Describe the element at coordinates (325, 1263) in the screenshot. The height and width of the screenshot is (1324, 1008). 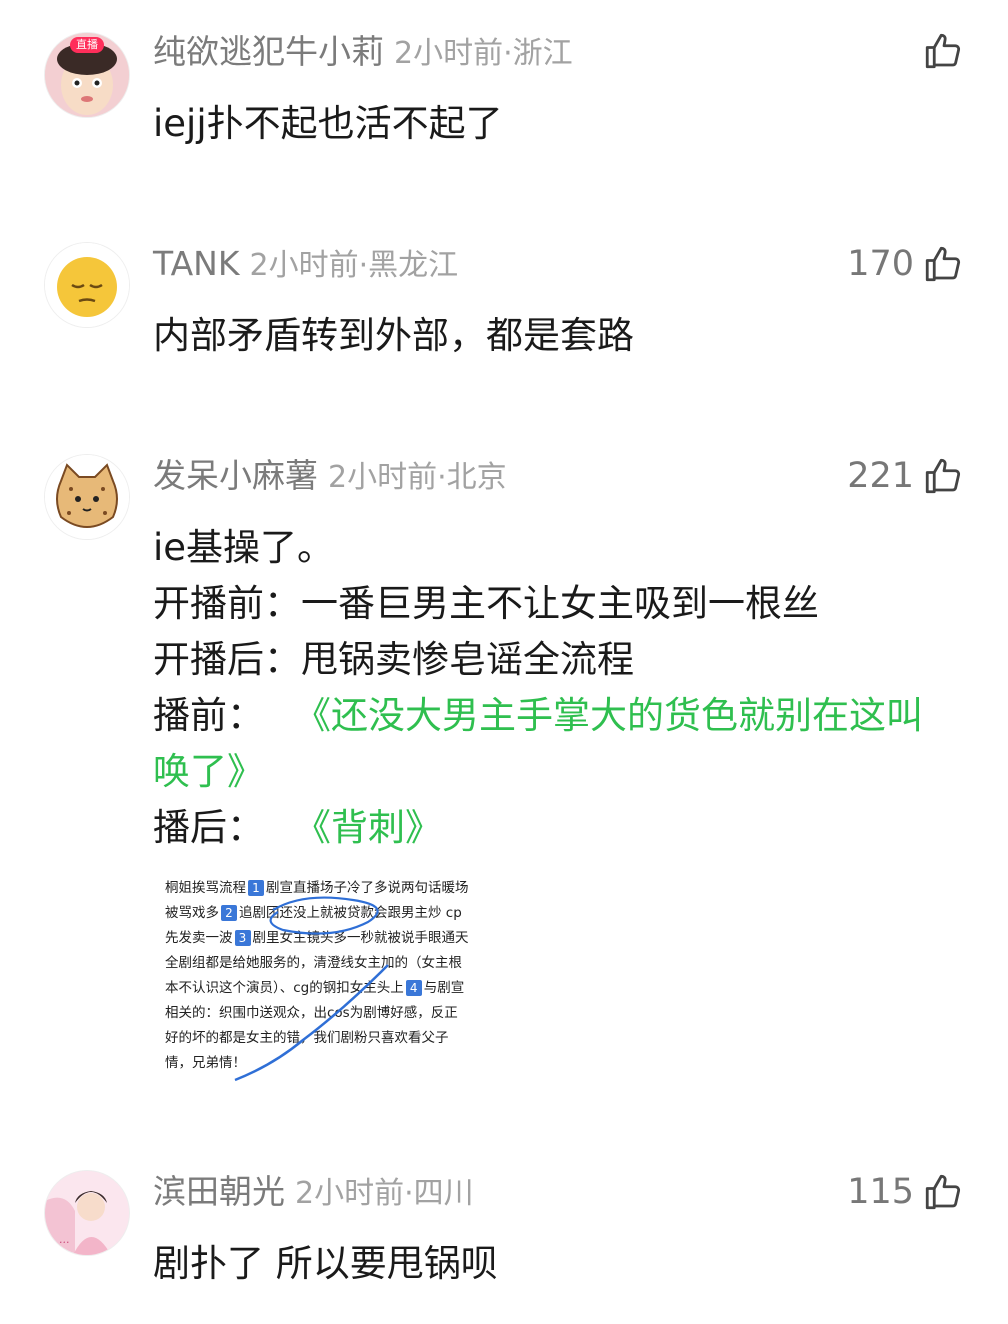
I see `comment-line: 剧扑了 所以要甩锅呗` at that location.